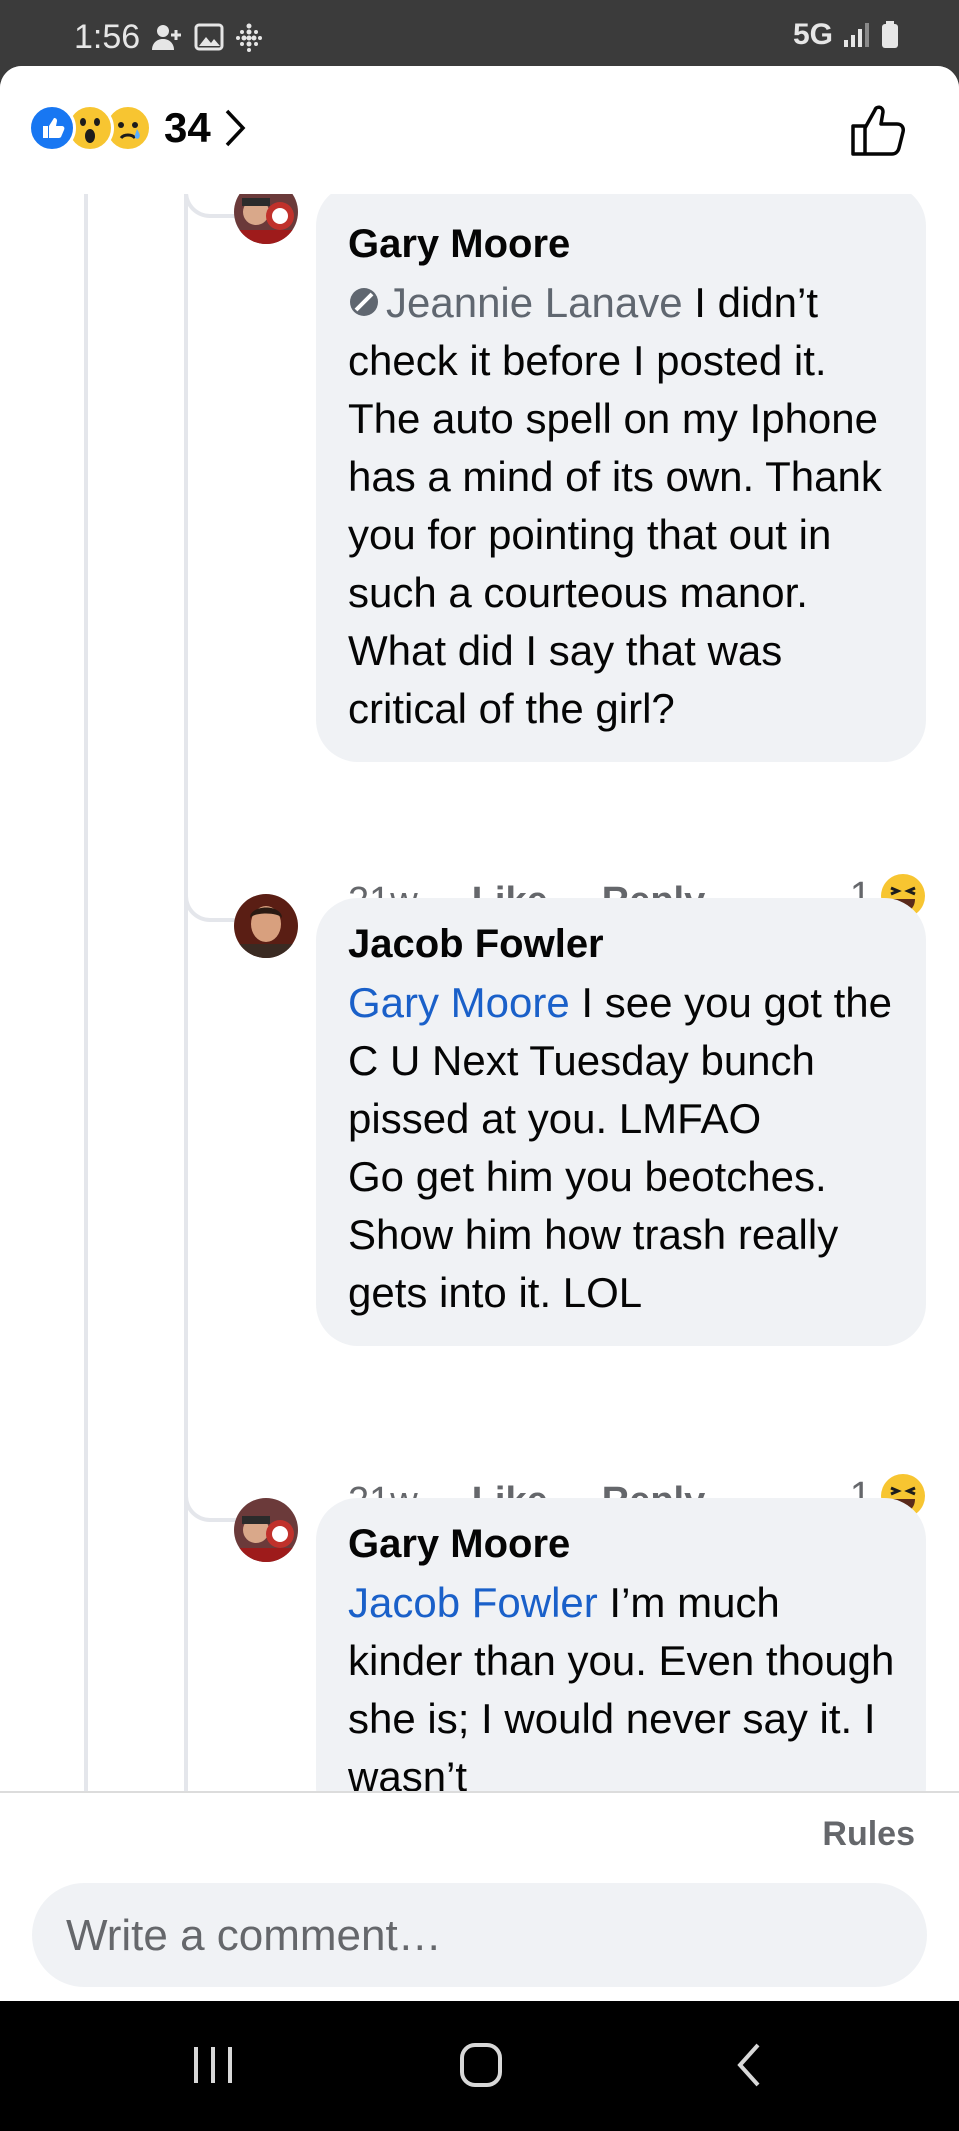 This screenshot has width=959, height=2131. Describe the element at coordinates (213, 2065) in the screenshot. I see `recents-icon` at that location.